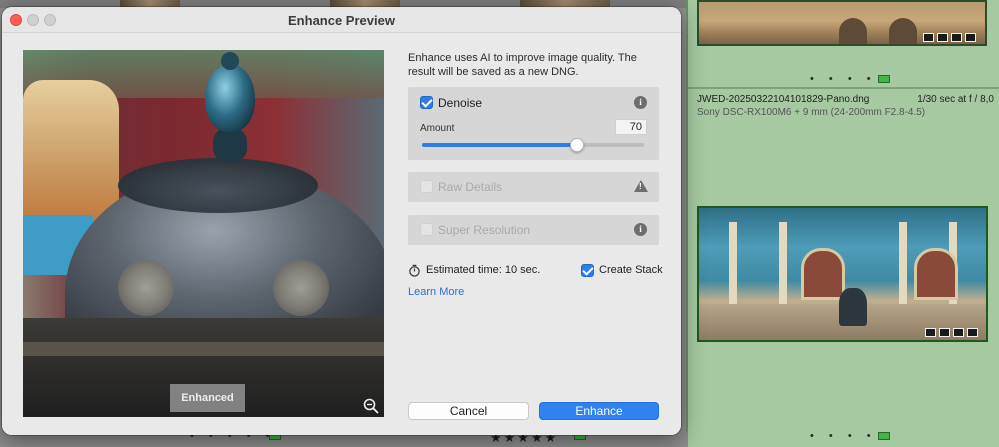 This screenshot has width=999, height=447. What do you see at coordinates (484, 230) in the screenshot?
I see `super-resolution-label: Super Resolution` at bounding box center [484, 230].